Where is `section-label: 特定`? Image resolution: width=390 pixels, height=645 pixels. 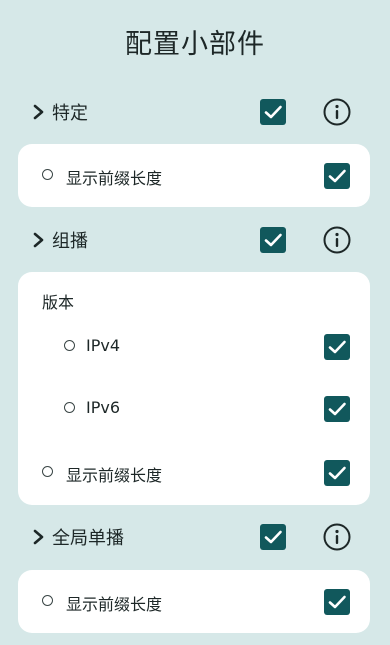
section-label: 特定 is located at coordinates (70, 113).